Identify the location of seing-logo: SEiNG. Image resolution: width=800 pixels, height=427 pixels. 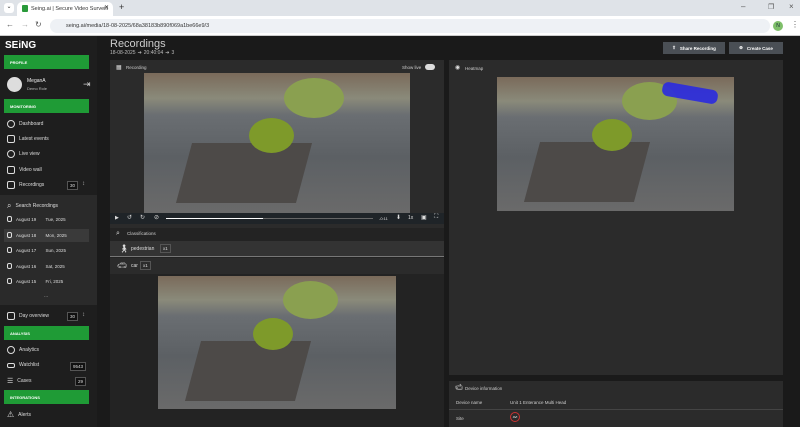
(21, 45).